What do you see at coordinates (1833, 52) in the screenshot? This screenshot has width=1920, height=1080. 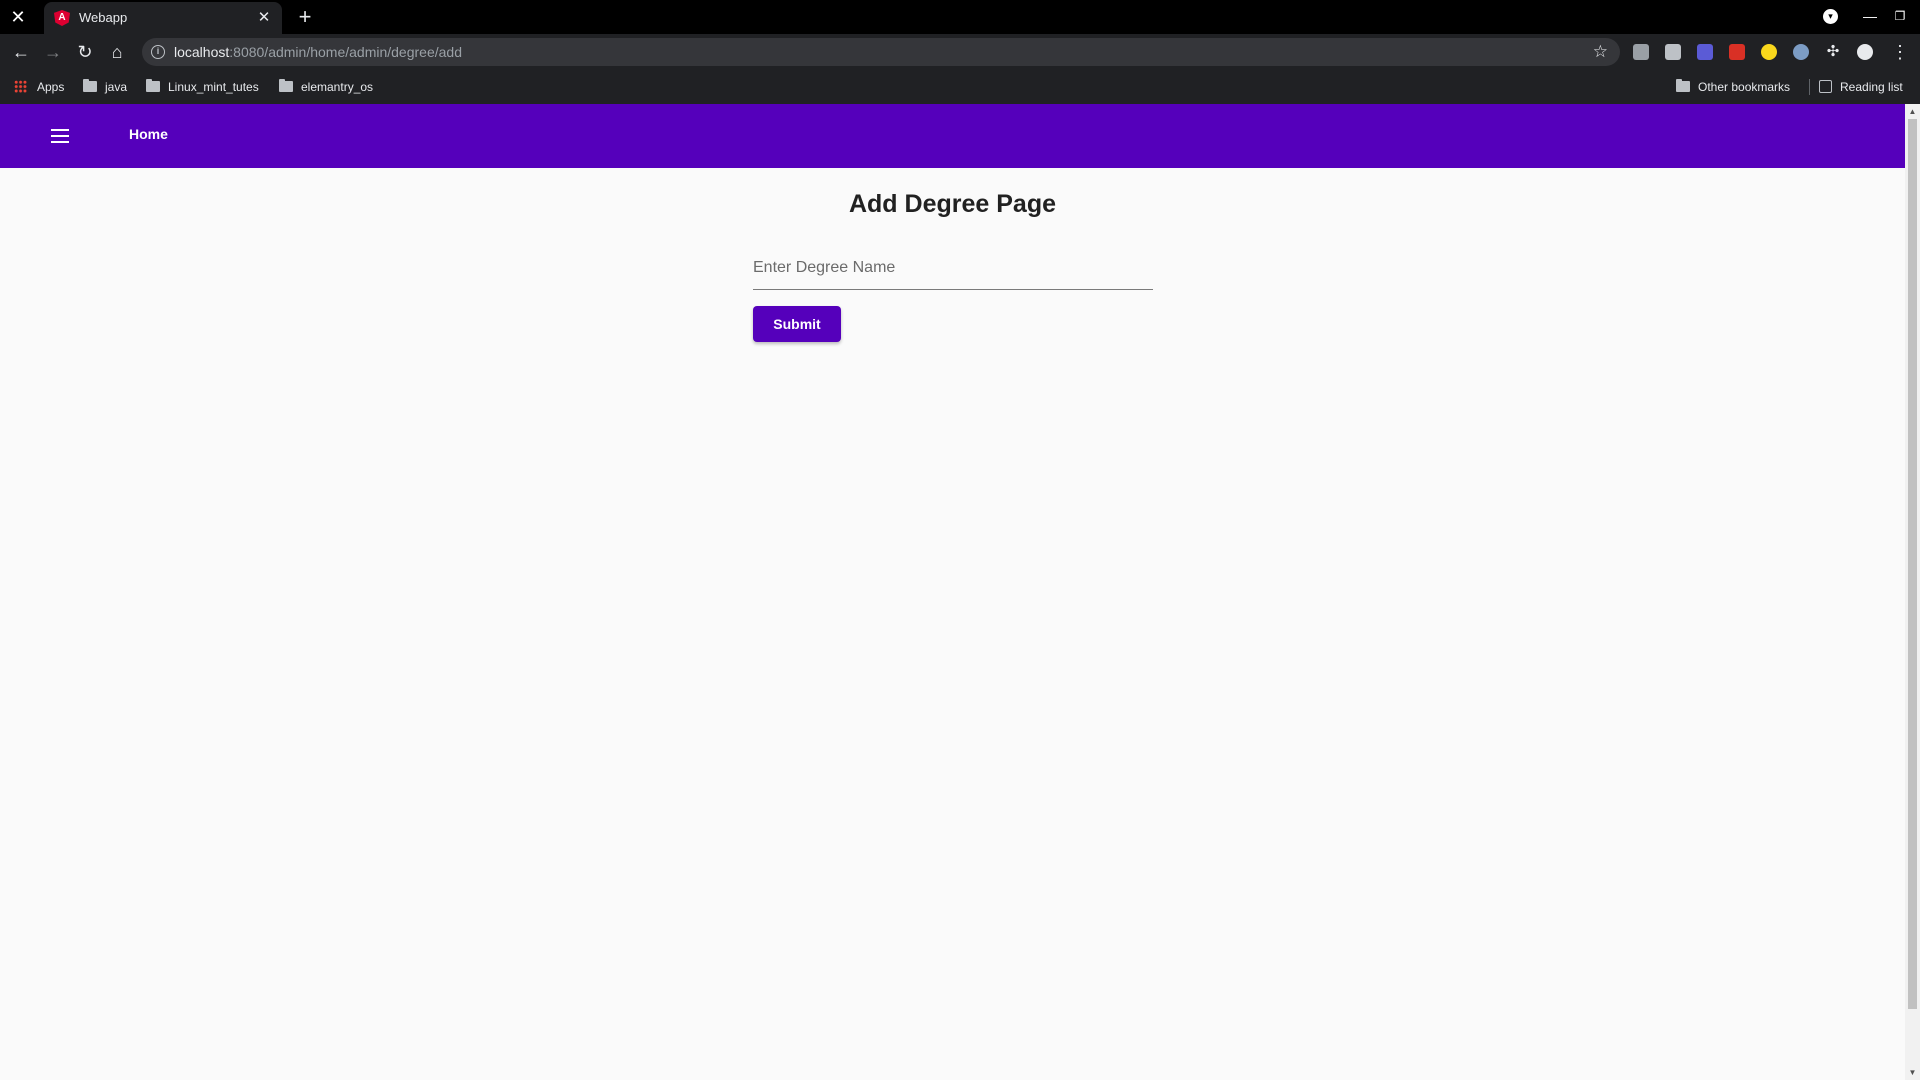 I see `extensions-puzzle-icon: ✣` at bounding box center [1833, 52].